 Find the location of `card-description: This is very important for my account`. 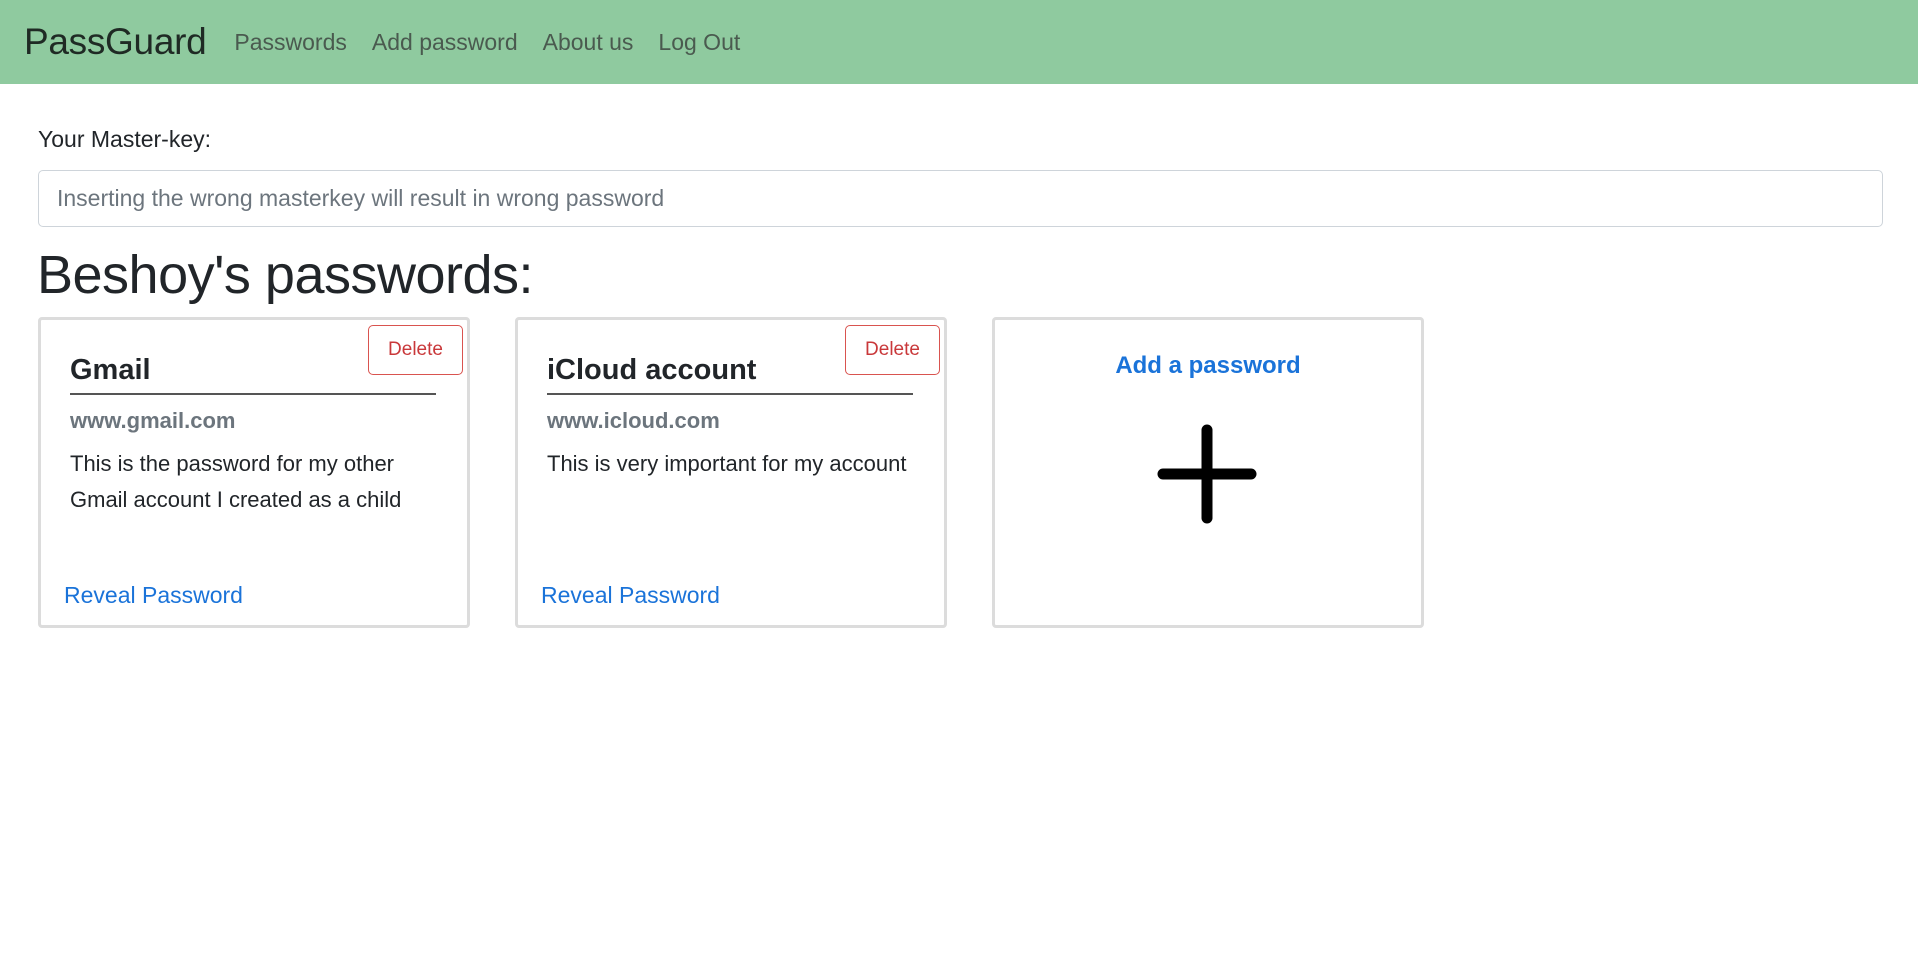

card-description: This is very important for my account is located at coordinates (727, 463).